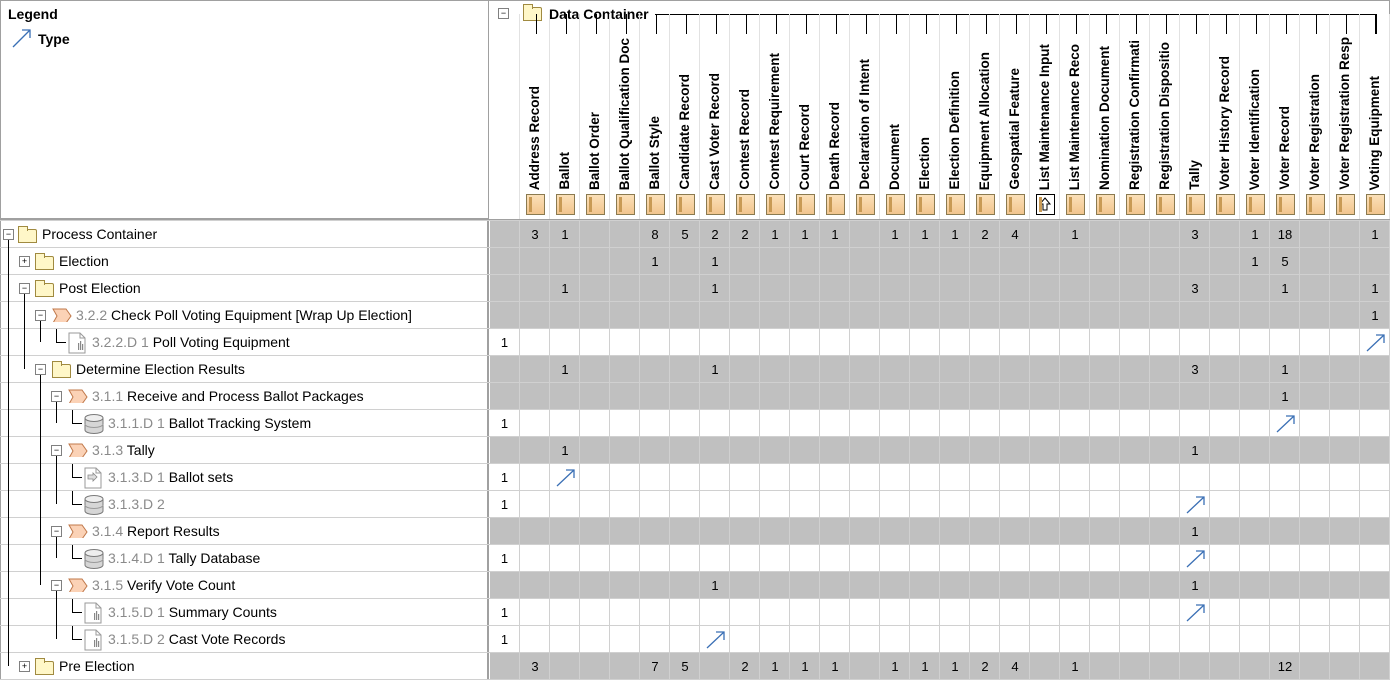 The height and width of the screenshot is (680, 1390). What do you see at coordinates (985, 103) in the screenshot?
I see `column-header: Equipment Allocation` at bounding box center [985, 103].